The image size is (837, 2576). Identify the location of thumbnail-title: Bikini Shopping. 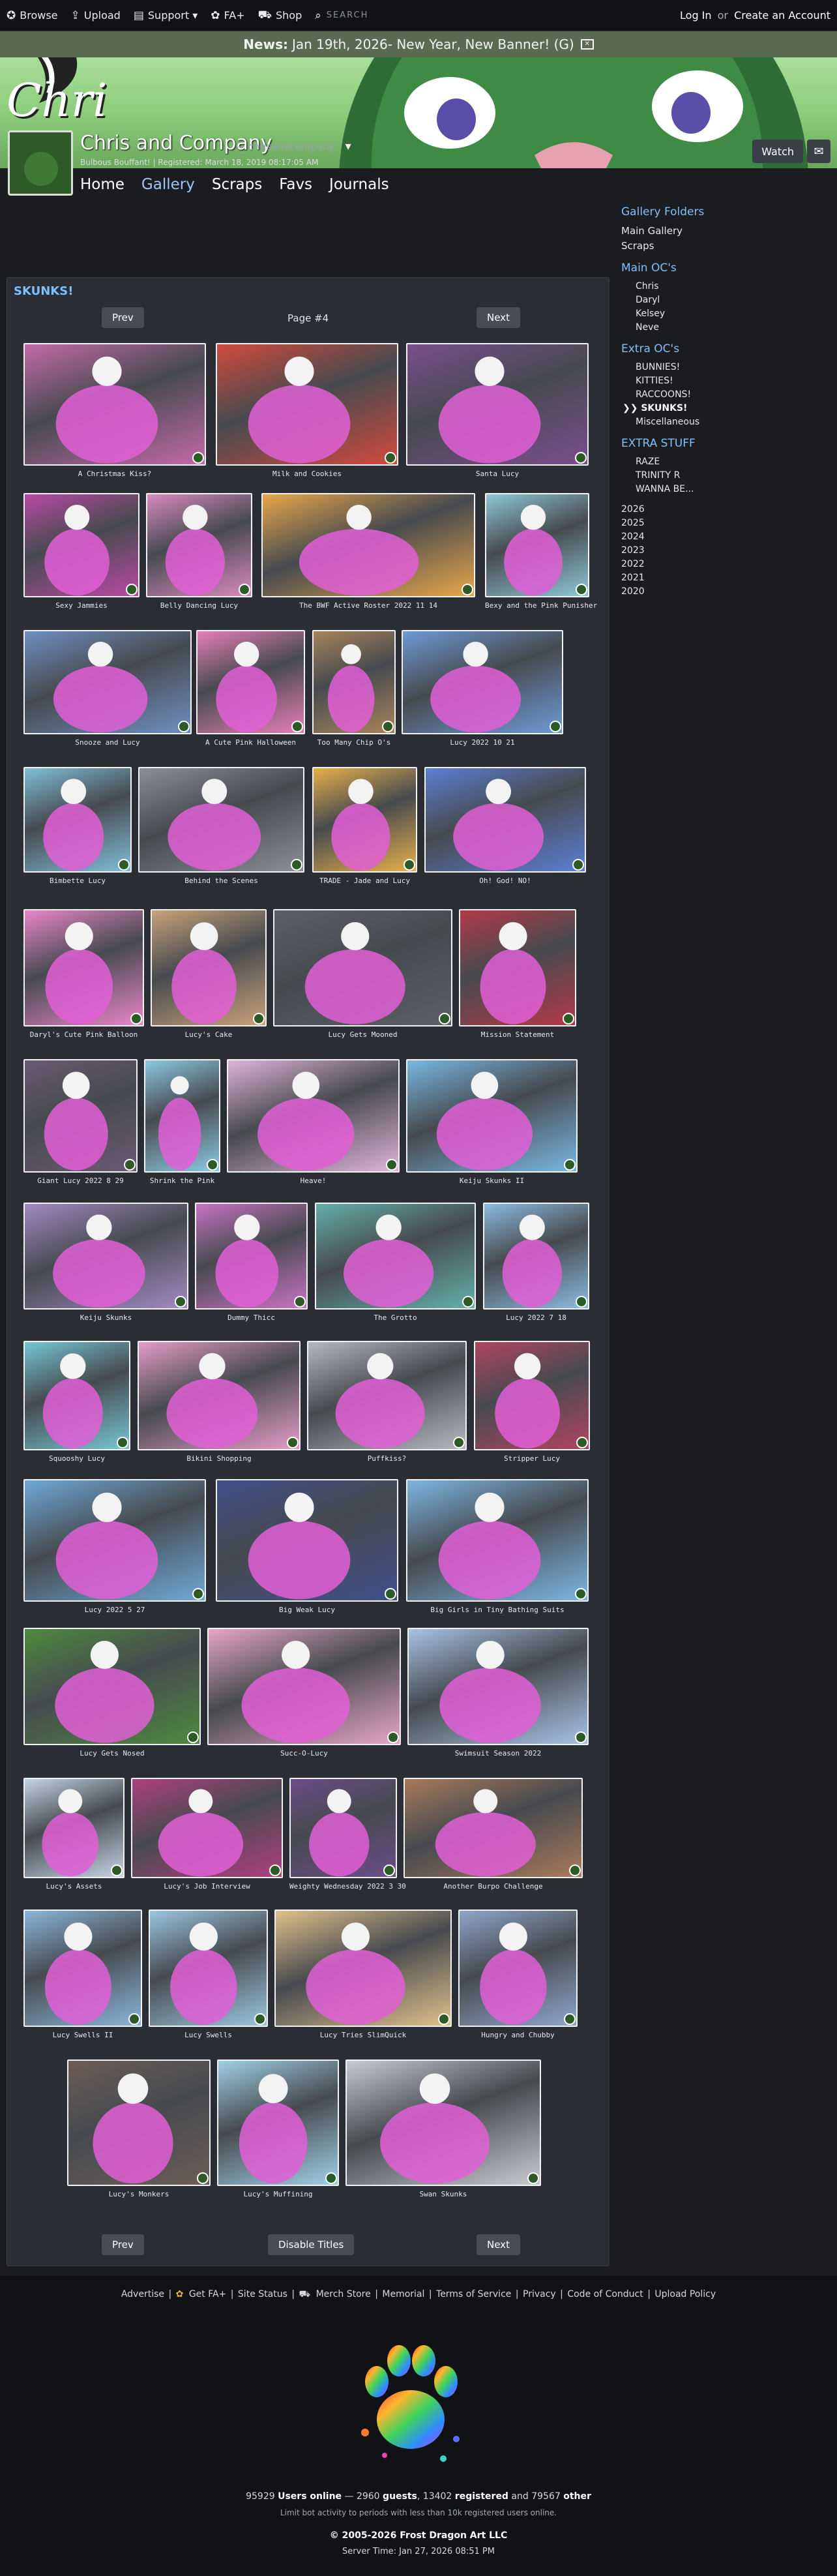
(219, 1458).